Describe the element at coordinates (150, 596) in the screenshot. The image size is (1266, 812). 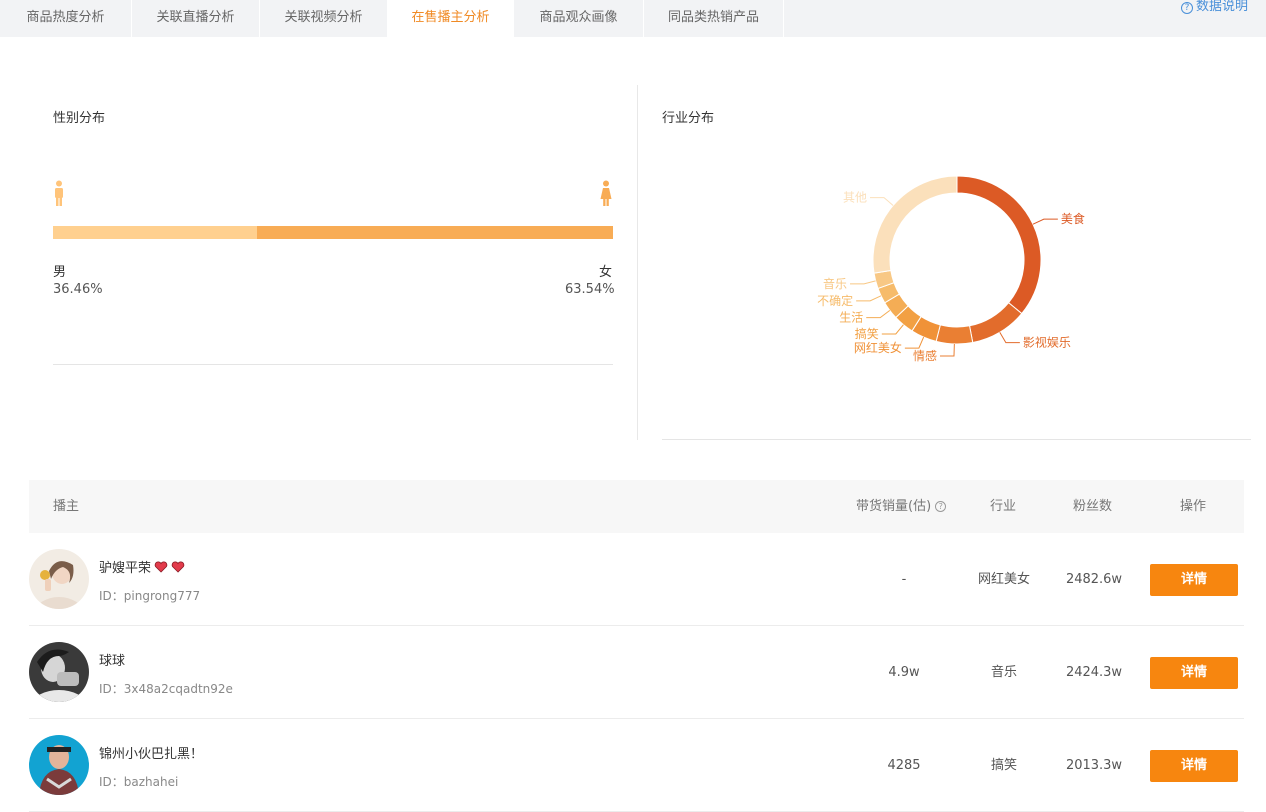
I see `anchor-id: ID：pingrong777` at that location.